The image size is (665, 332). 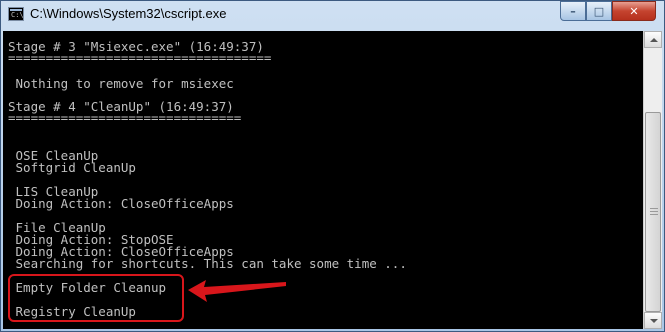 What do you see at coordinates (128, 13) in the screenshot?
I see `window-title: C:\Windows\System32\cscript.exe` at bounding box center [128, 13].